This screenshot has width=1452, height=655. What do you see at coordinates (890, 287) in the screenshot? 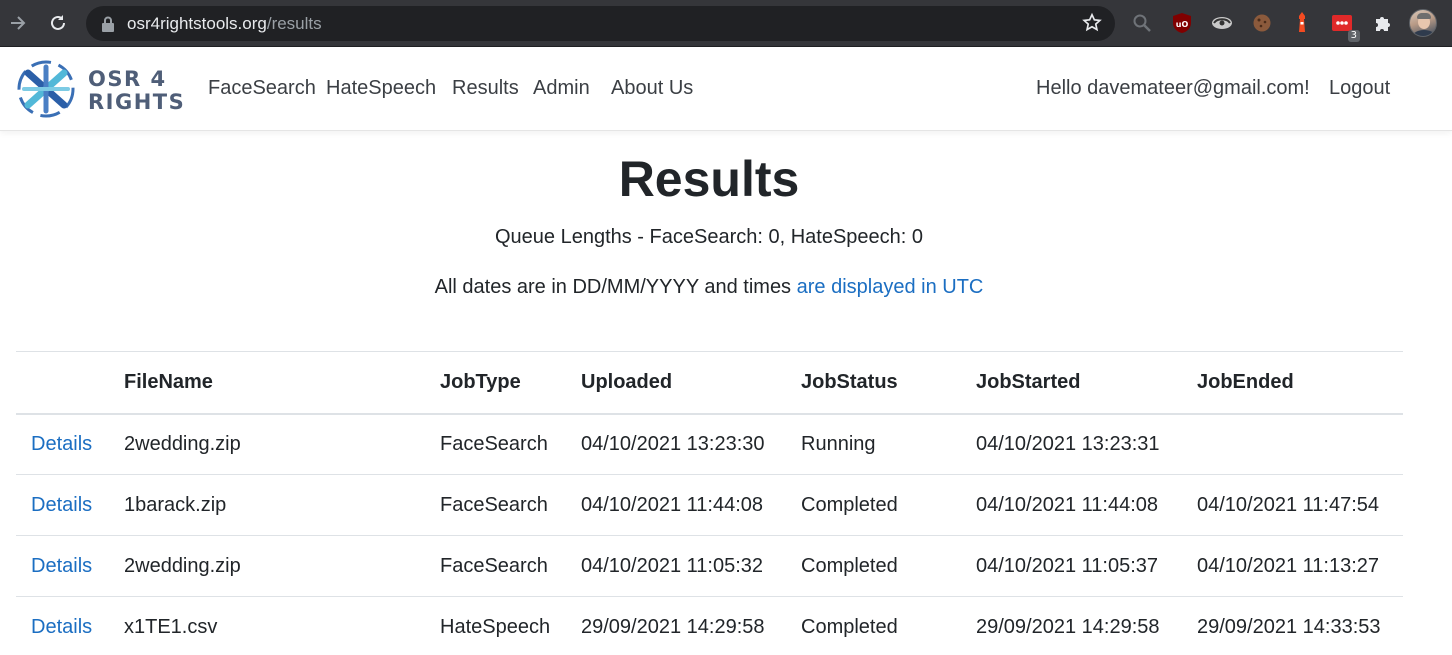
I see `utc-link: are displayed in UTC` at bounding box center [890, 287].